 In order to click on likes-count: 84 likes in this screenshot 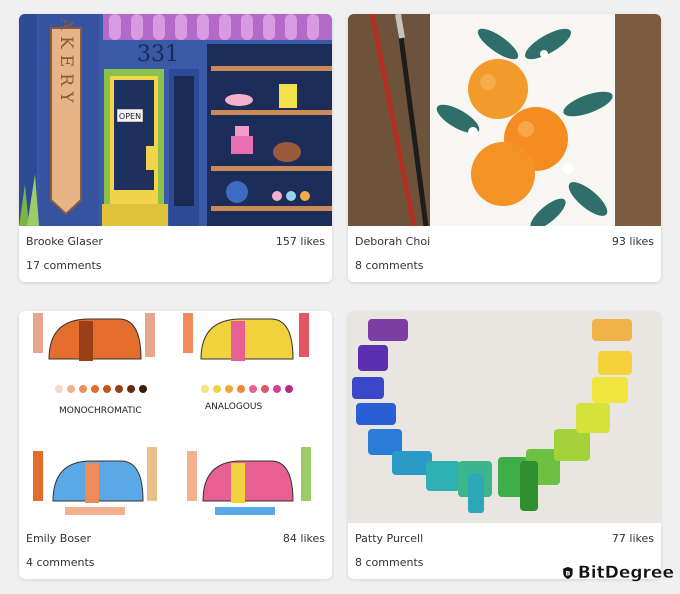, I will do `click(303, 538)`.